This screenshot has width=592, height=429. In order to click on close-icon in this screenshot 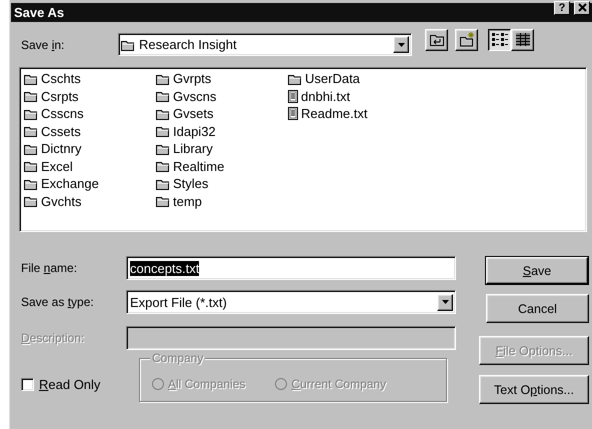, I will do `click(582, 7)`.